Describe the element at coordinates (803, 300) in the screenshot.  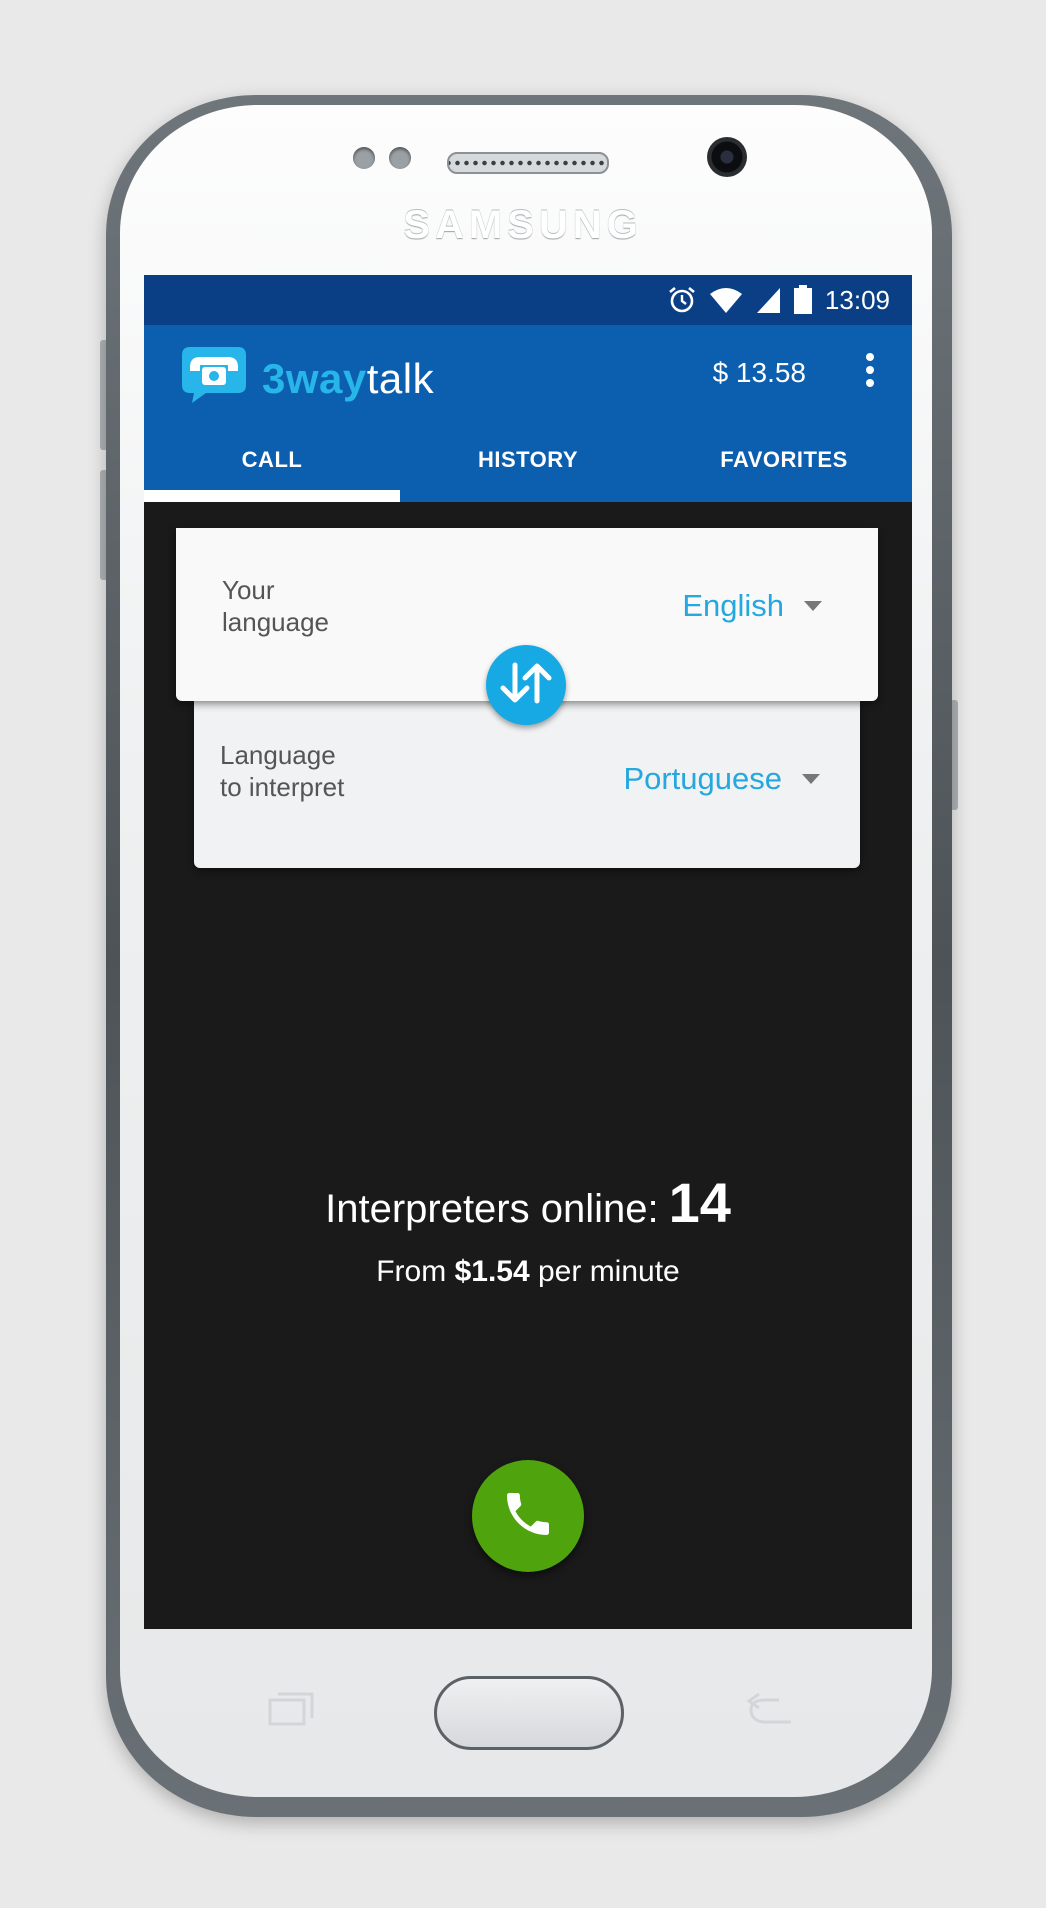
I see `battery-icon` at that location.